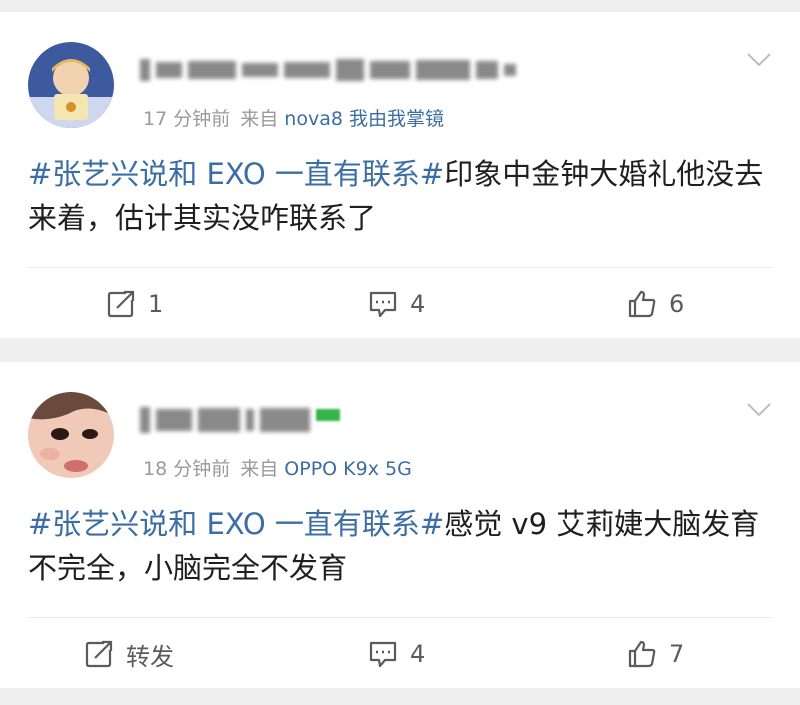 This screenshot has height=705, width=800. I want to click on repost-button: 转发, so click(129, 654).